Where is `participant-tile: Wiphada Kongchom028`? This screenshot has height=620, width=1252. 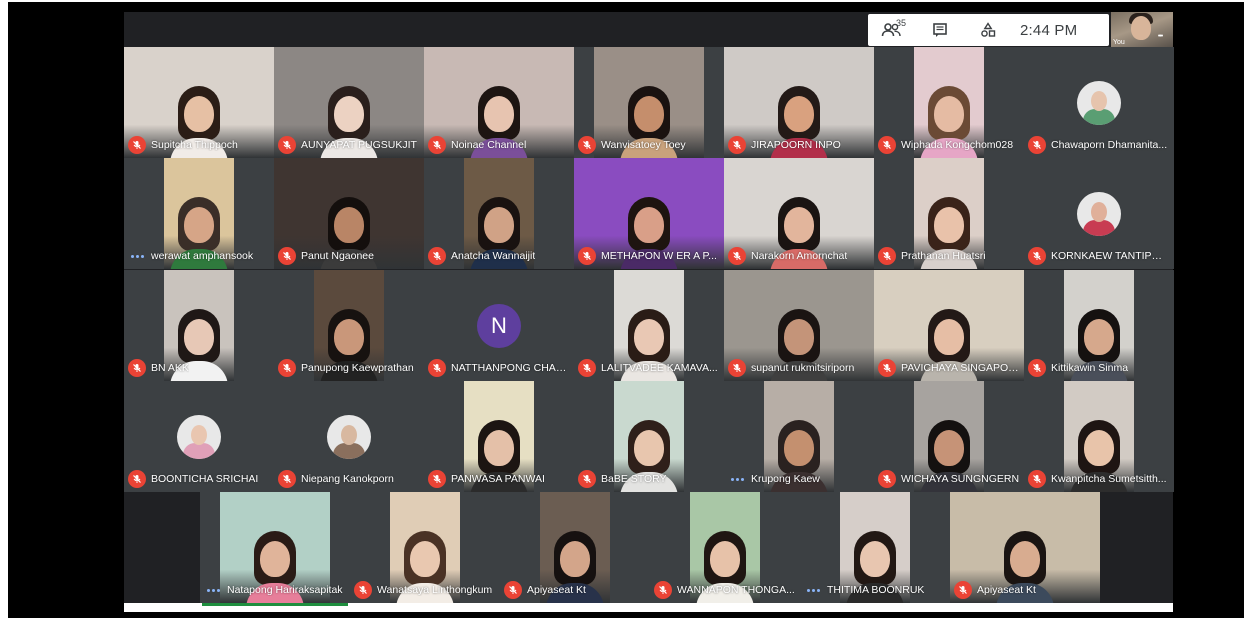 participant-tile: Wiphada Kongchom028 is located at coordinates (949, 102).